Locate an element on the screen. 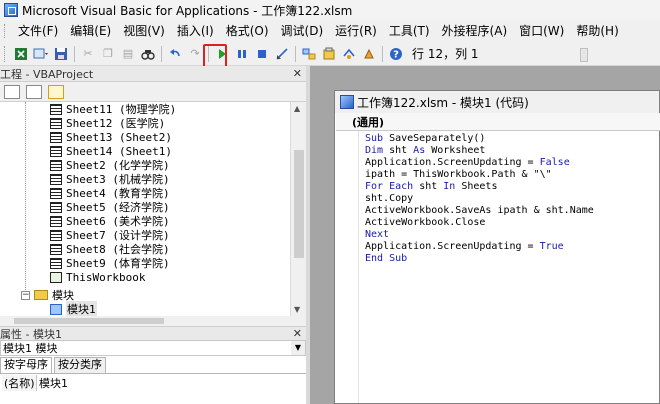  paste-icon: ▤ is located at coordinates (128, 54).